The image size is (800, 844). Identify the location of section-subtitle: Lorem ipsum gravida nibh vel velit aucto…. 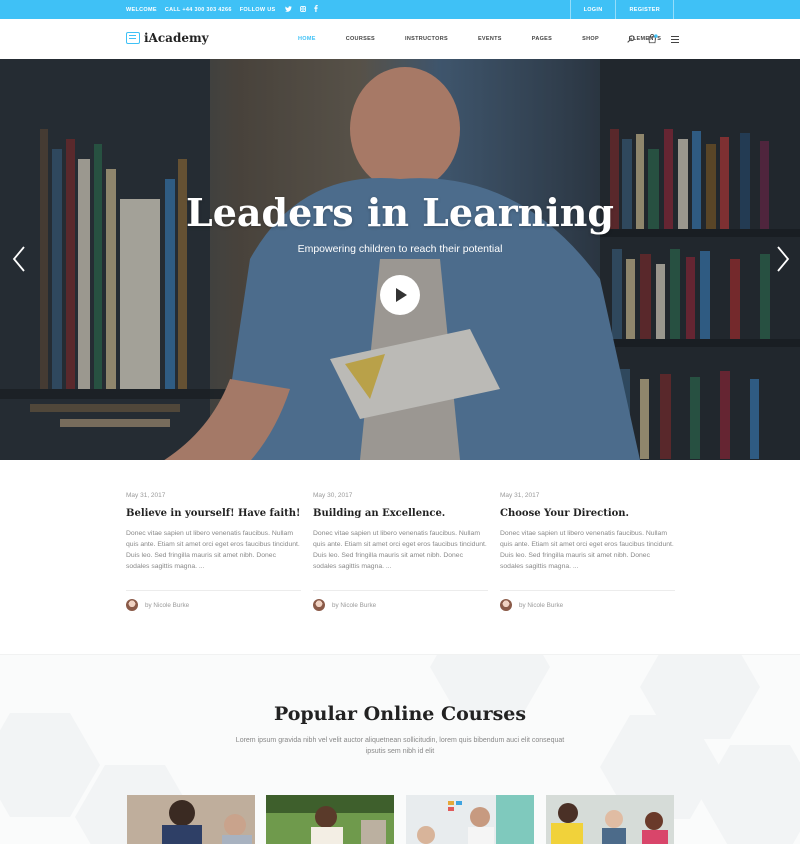
(400, 746).